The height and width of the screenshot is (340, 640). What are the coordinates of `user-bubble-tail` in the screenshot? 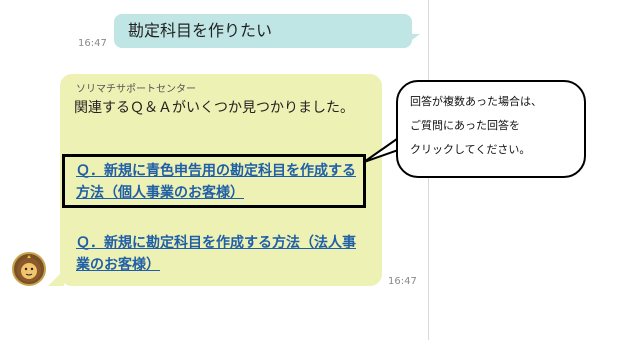 It's located at (412, 40).